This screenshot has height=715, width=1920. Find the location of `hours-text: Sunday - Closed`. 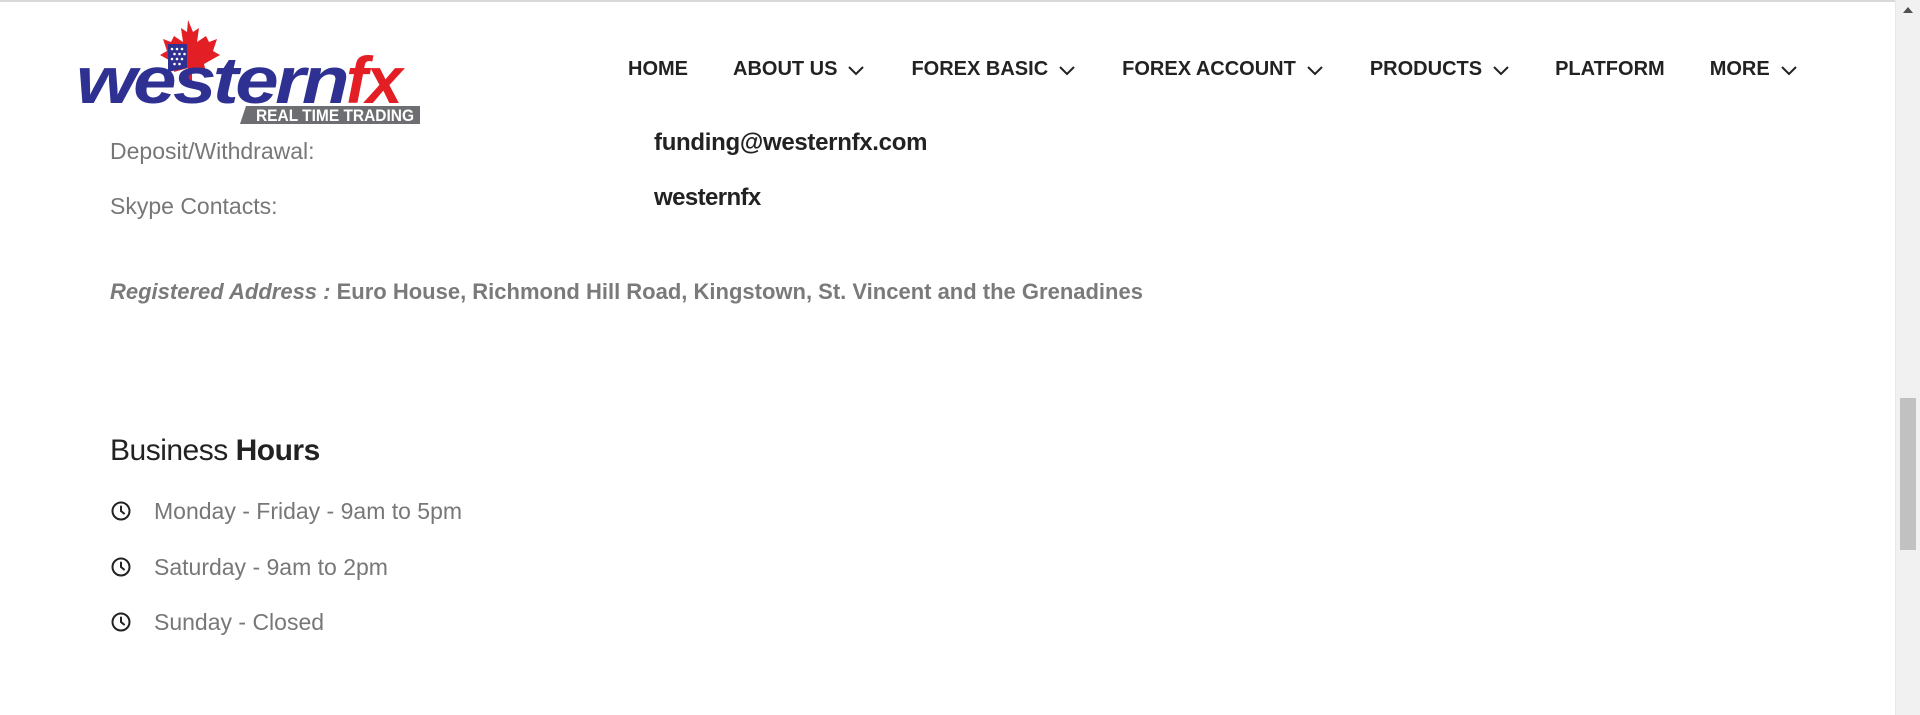

hours-text: Sunday - Closed is located at coordinates (239, 621).